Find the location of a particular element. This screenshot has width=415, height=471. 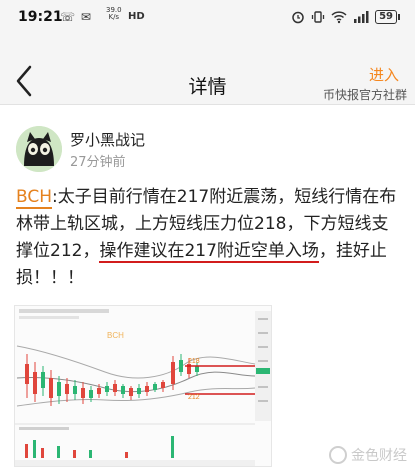

net-speed: 39.0 K/s is located at coordinates (114, 14).